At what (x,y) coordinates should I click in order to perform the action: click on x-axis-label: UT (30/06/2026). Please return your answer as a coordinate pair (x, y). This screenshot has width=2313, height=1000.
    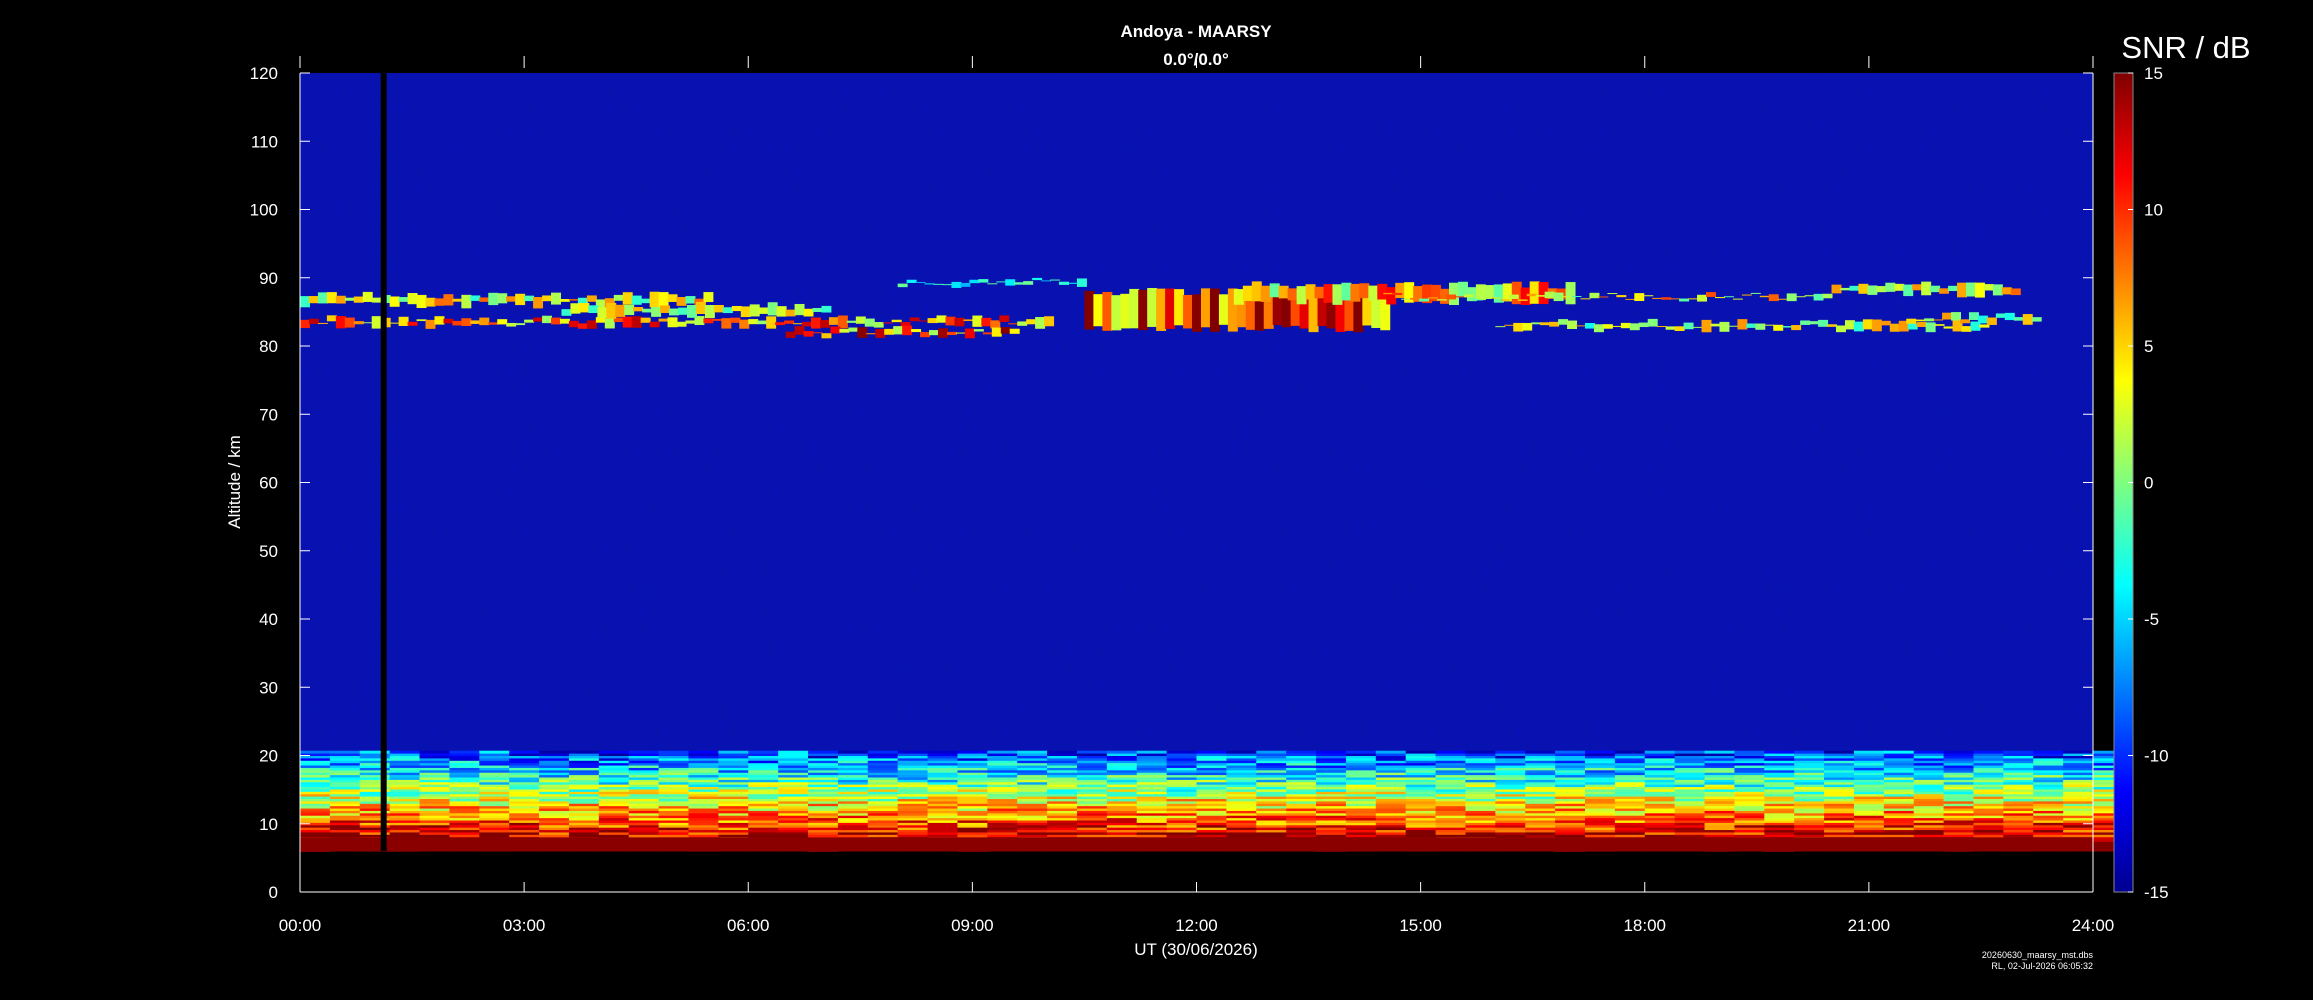
    Looking at the image, I should click on (1195, 949).